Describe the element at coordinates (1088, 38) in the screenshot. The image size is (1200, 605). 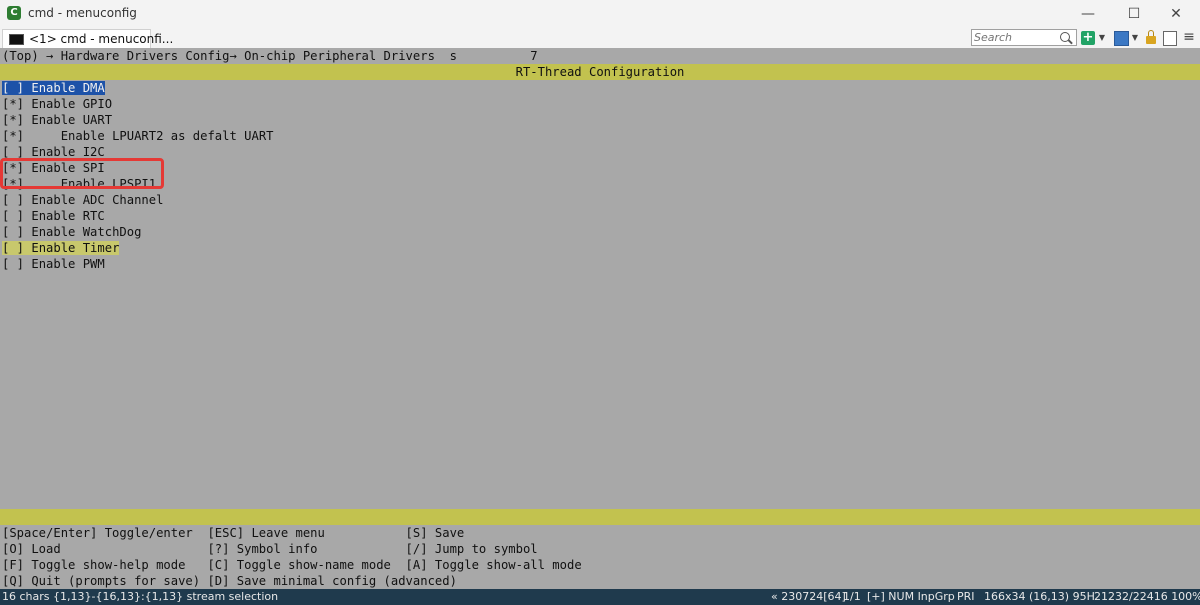
I see `new-console-icon: +` at that location.